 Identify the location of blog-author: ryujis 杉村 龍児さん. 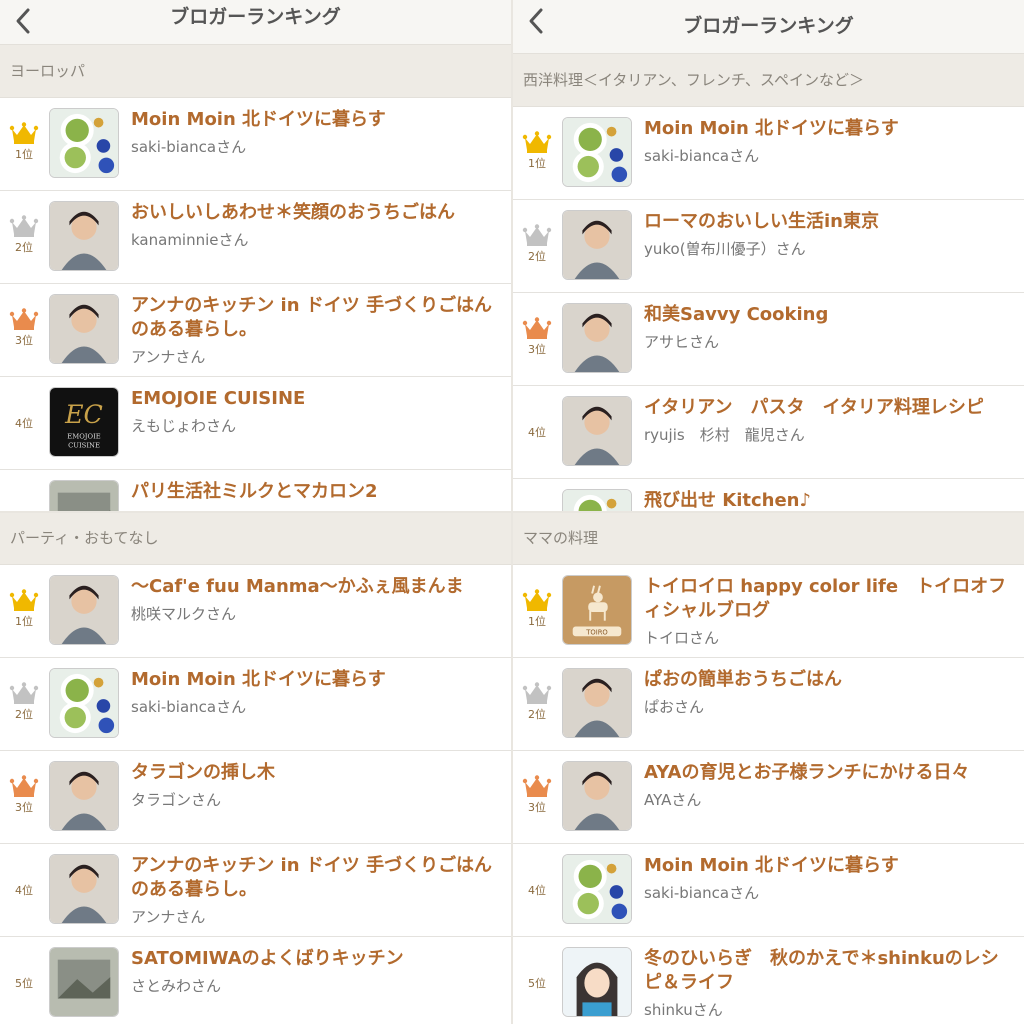
(724, 435).